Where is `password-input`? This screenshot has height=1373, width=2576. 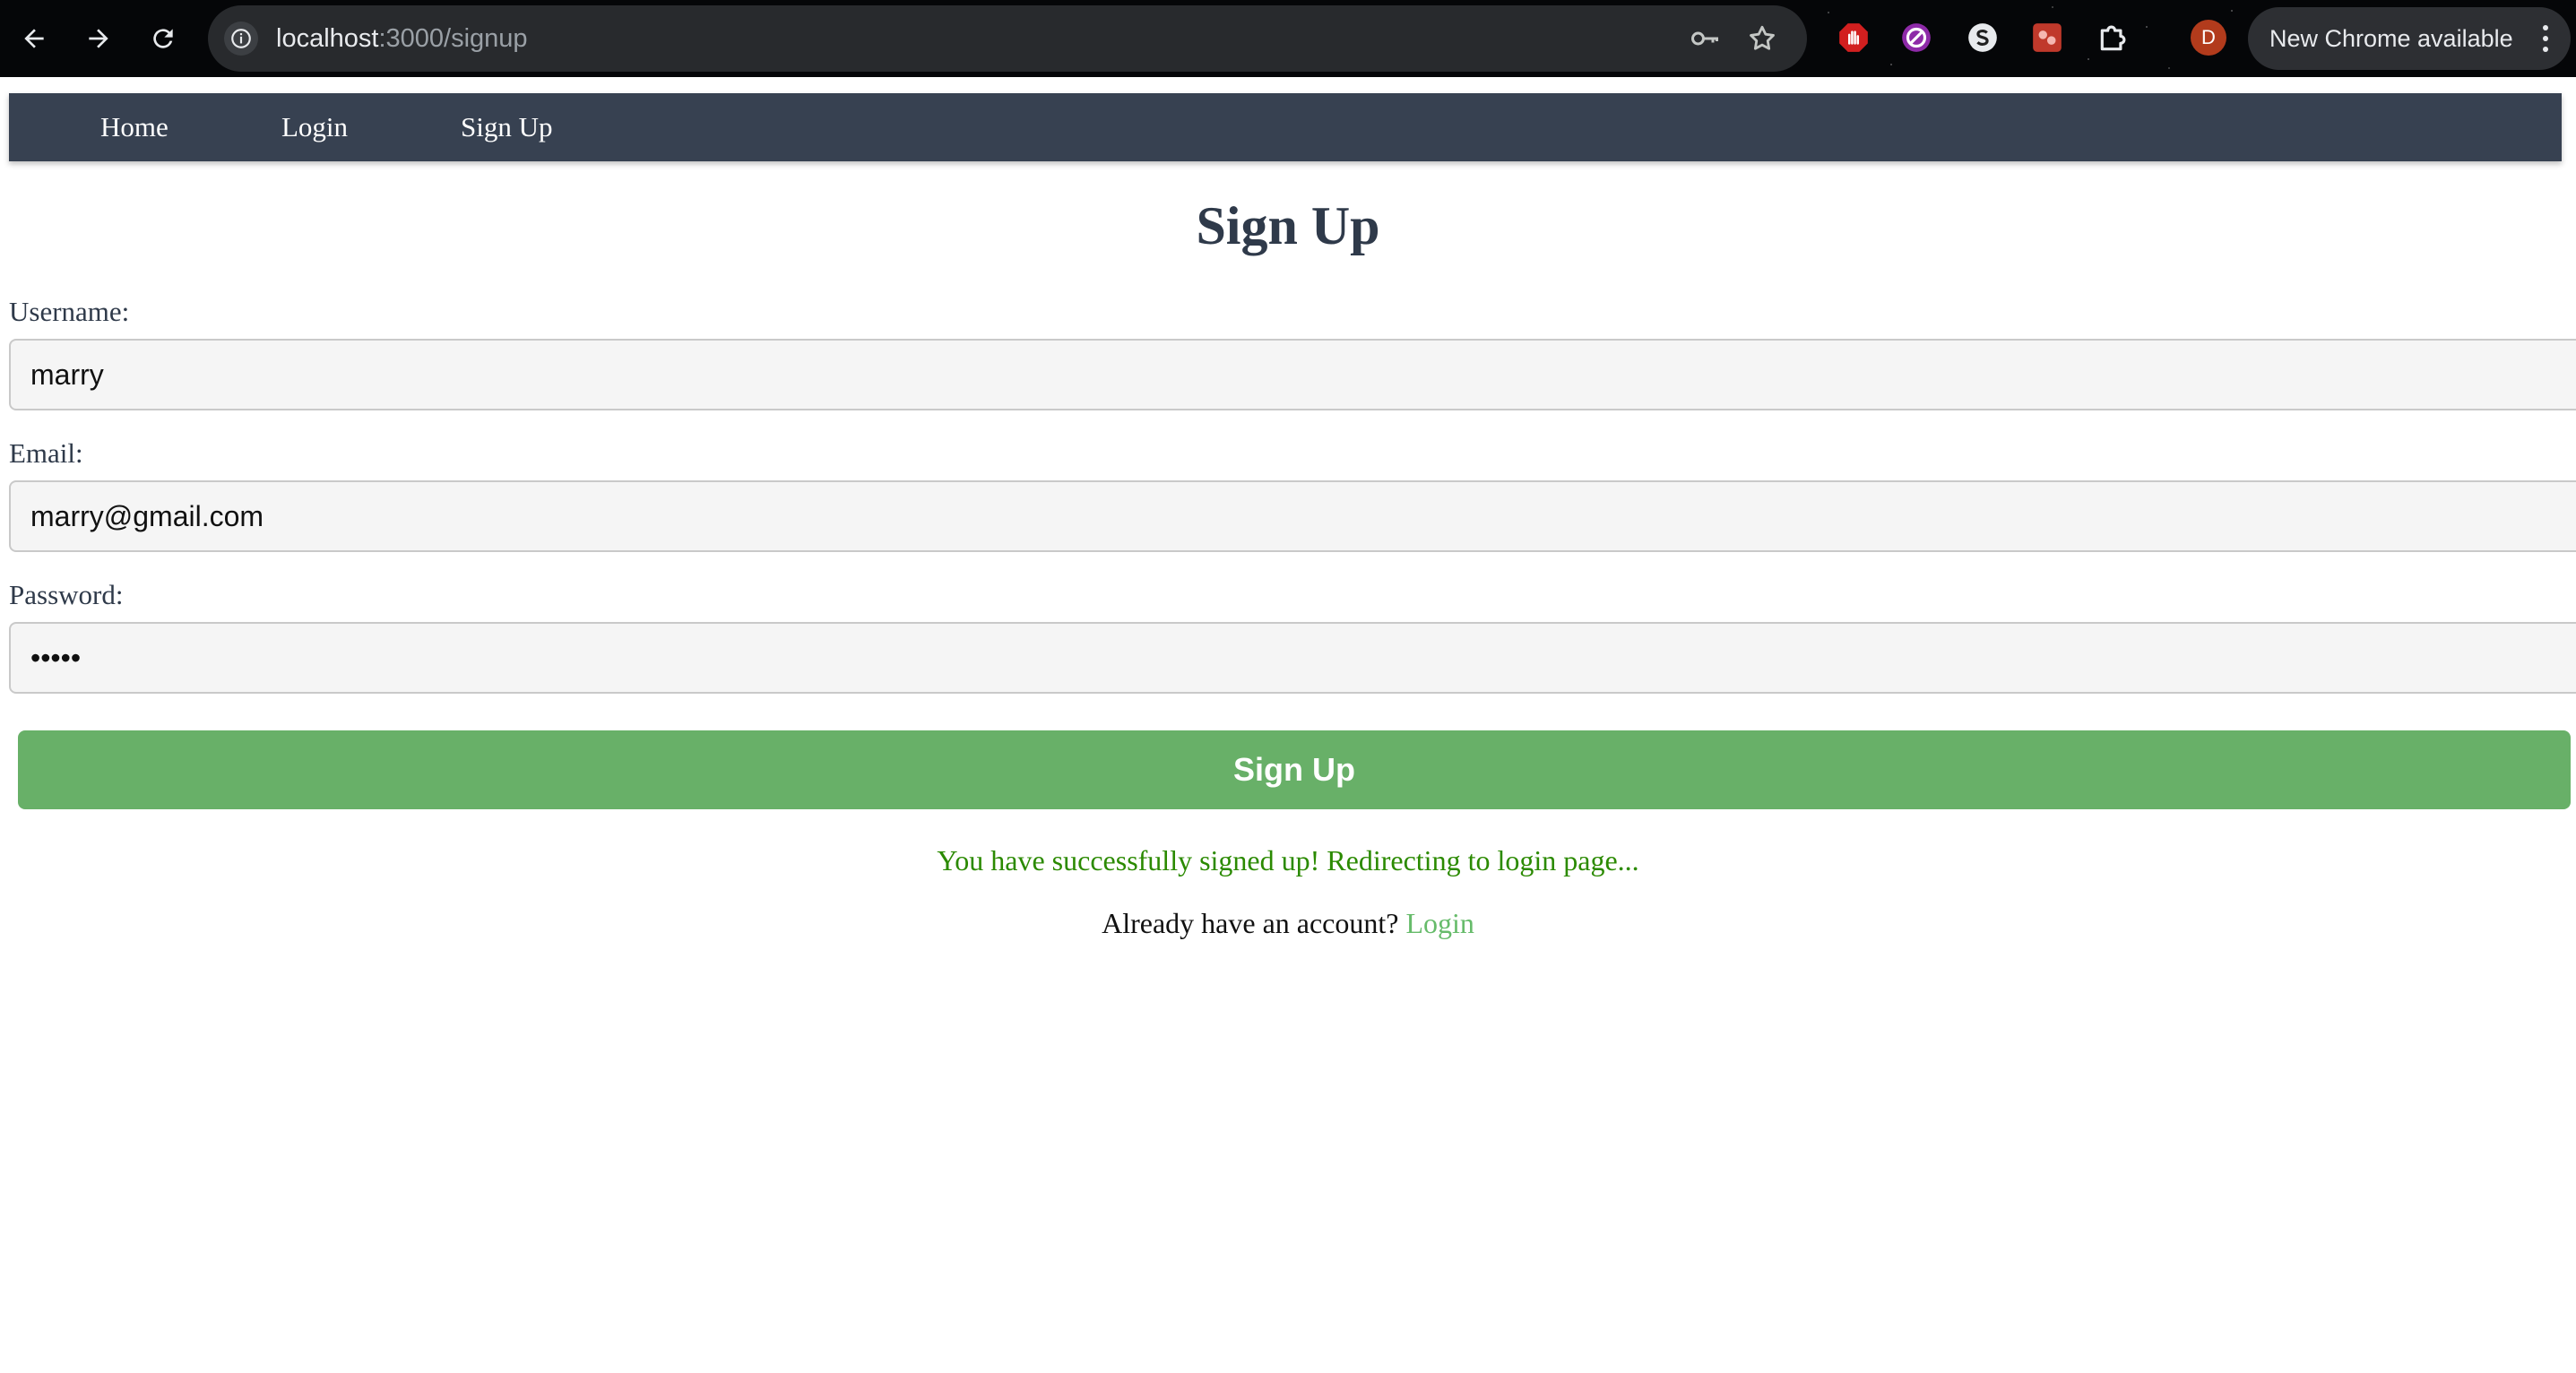
password-input is located at coordinates (1292, 658).